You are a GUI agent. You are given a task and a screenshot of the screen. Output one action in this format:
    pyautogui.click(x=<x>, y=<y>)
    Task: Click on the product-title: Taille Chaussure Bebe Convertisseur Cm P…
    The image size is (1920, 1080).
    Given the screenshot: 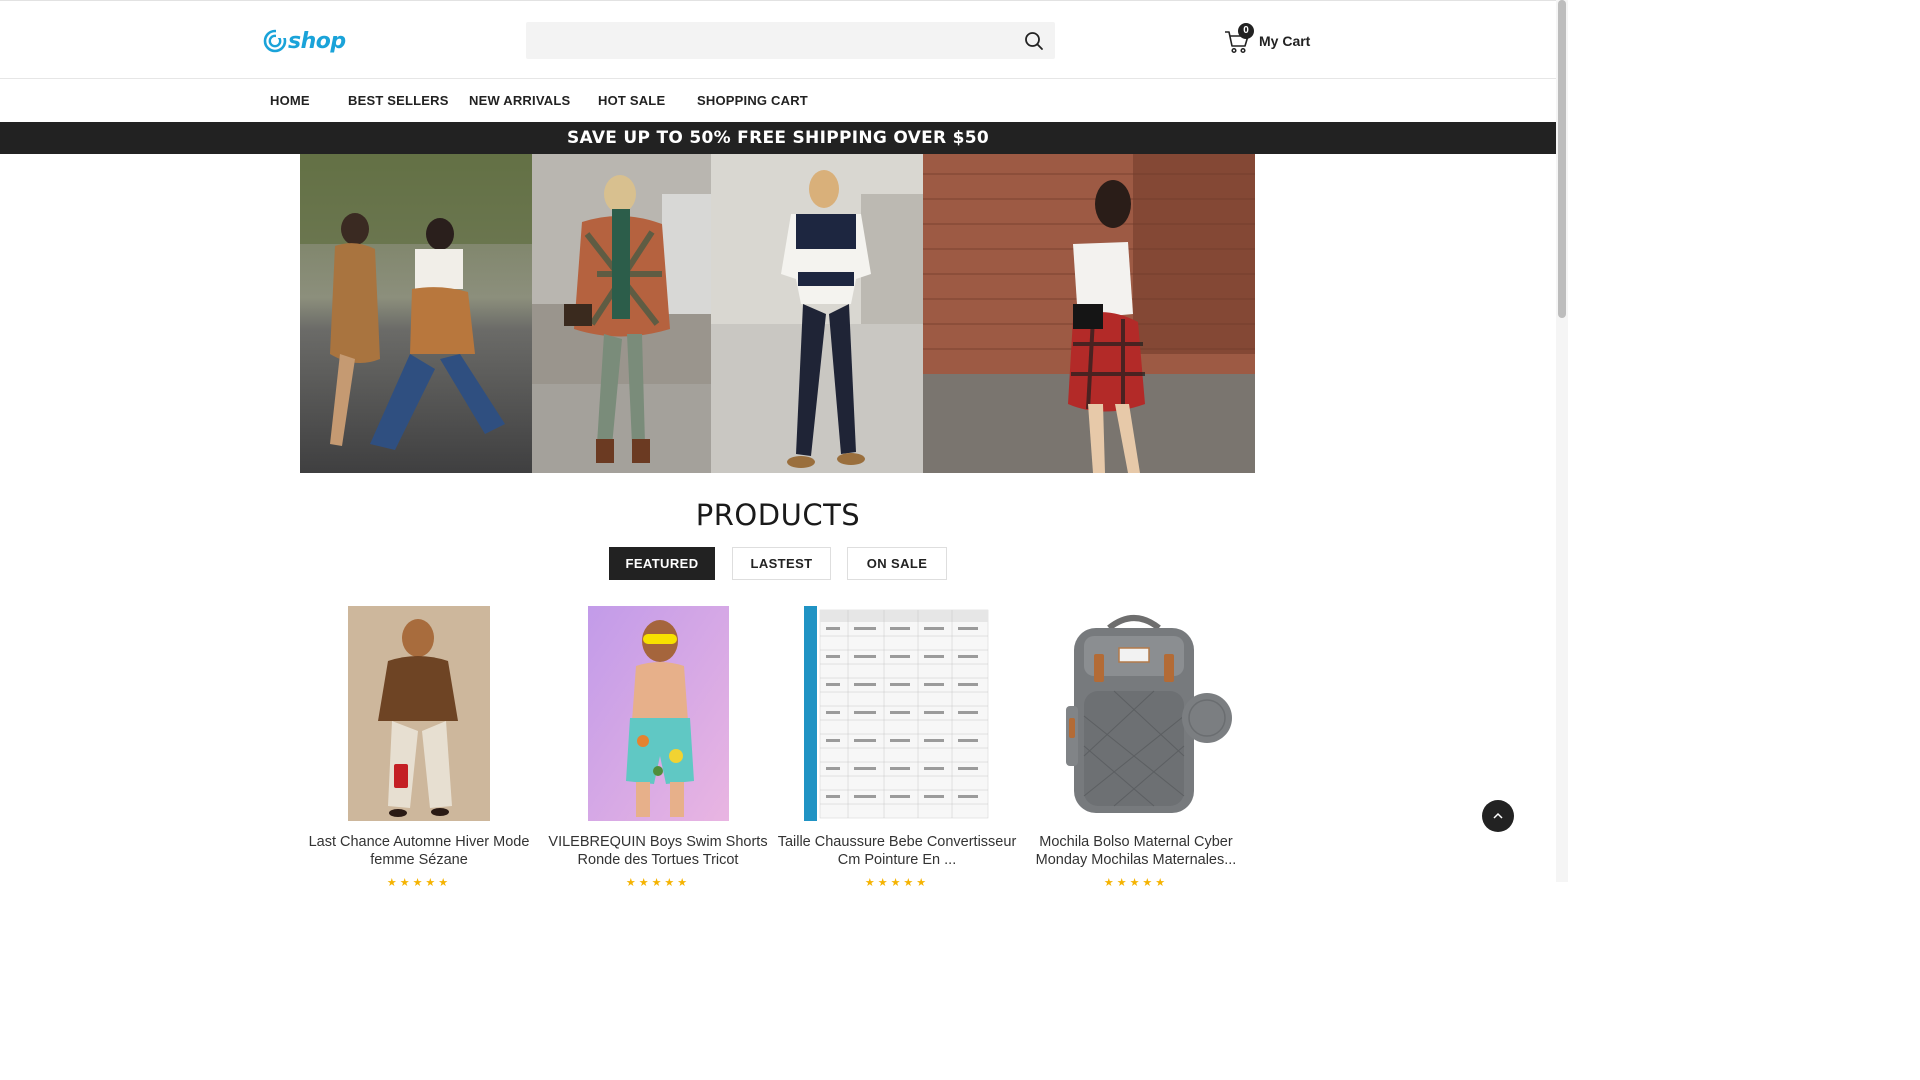 What is the action you would take?
    pyautogui.click(x=897, y=851)
    